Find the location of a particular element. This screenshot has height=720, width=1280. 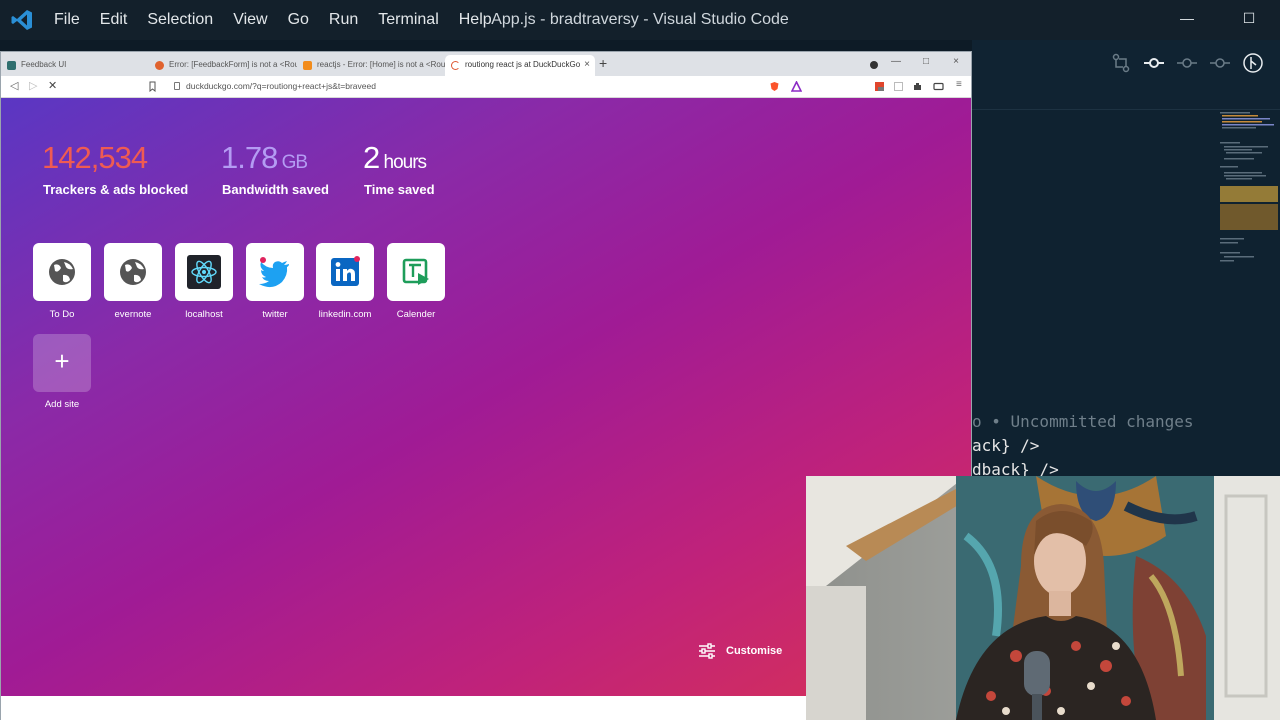

git-previous-icon is located at coordinates (1187, 63).